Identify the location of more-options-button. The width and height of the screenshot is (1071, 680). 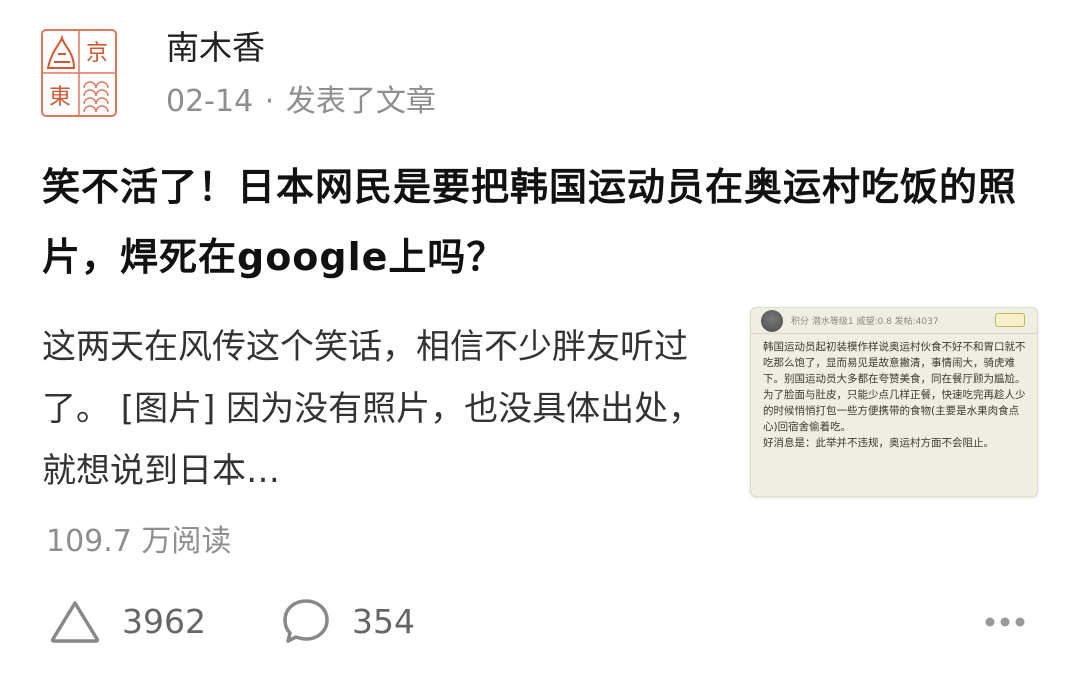
(1005, 622).